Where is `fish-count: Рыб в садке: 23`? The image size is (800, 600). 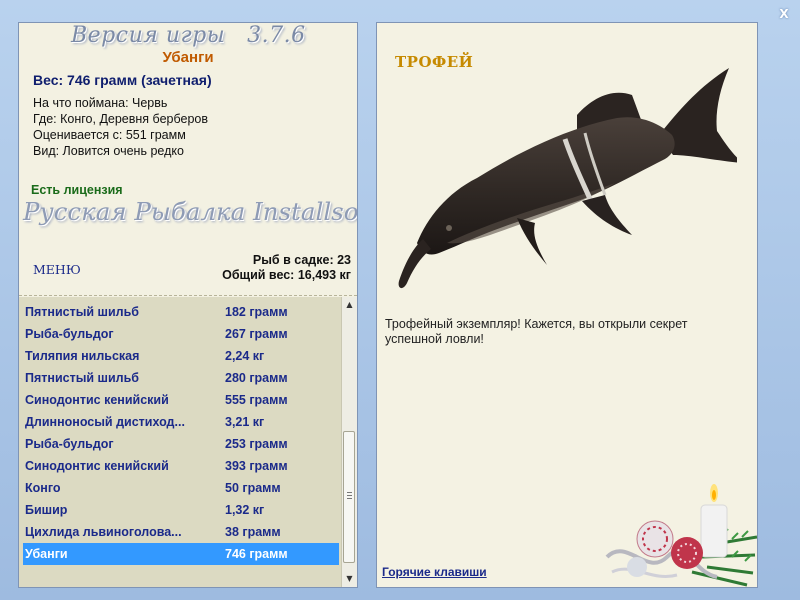 fish-count: Рыб в садке: 23 is located at coordinates (301, 260).